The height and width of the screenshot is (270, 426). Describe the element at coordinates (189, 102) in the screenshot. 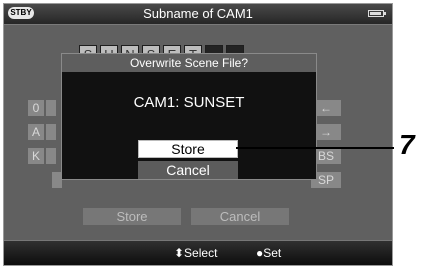

I see `dialog-message: CAM1: SUNSET` at that location.